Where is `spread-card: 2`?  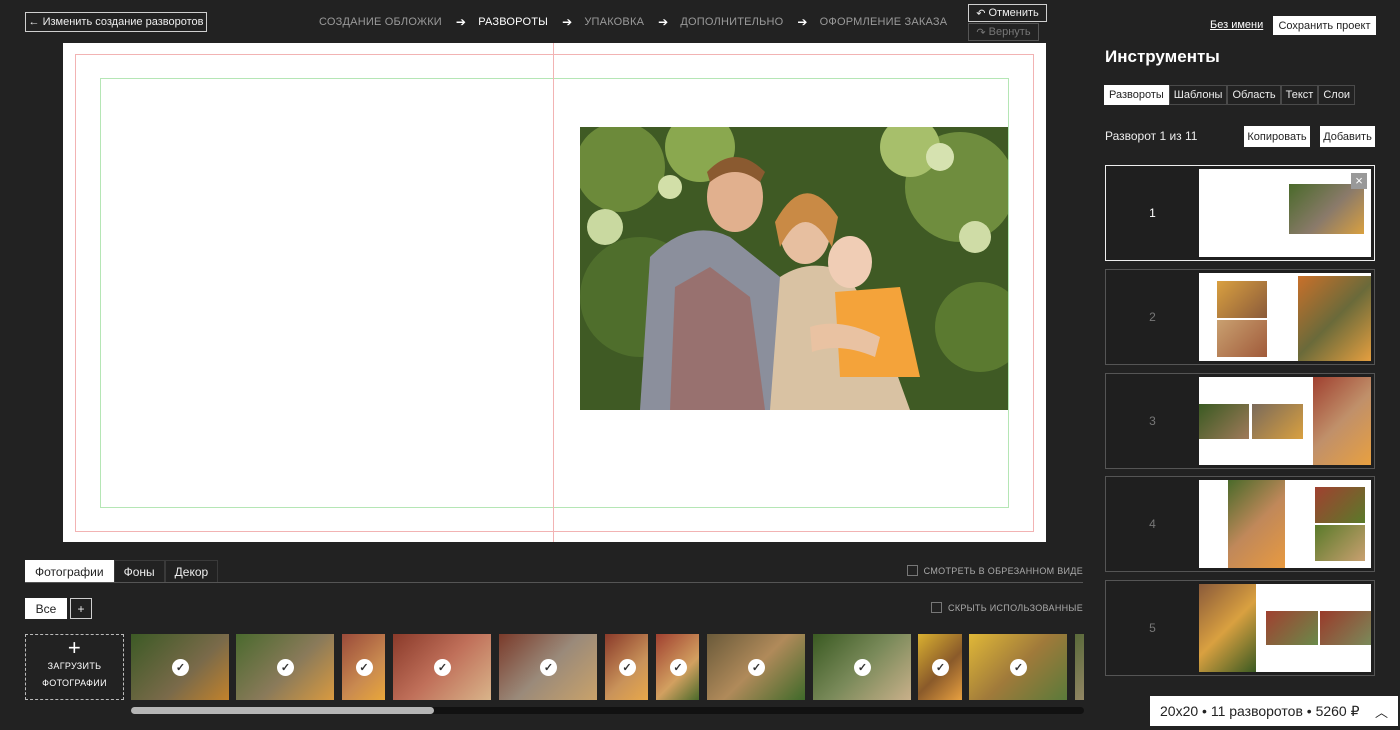
spread-card: 2 is located at coordinates (1240, 317).